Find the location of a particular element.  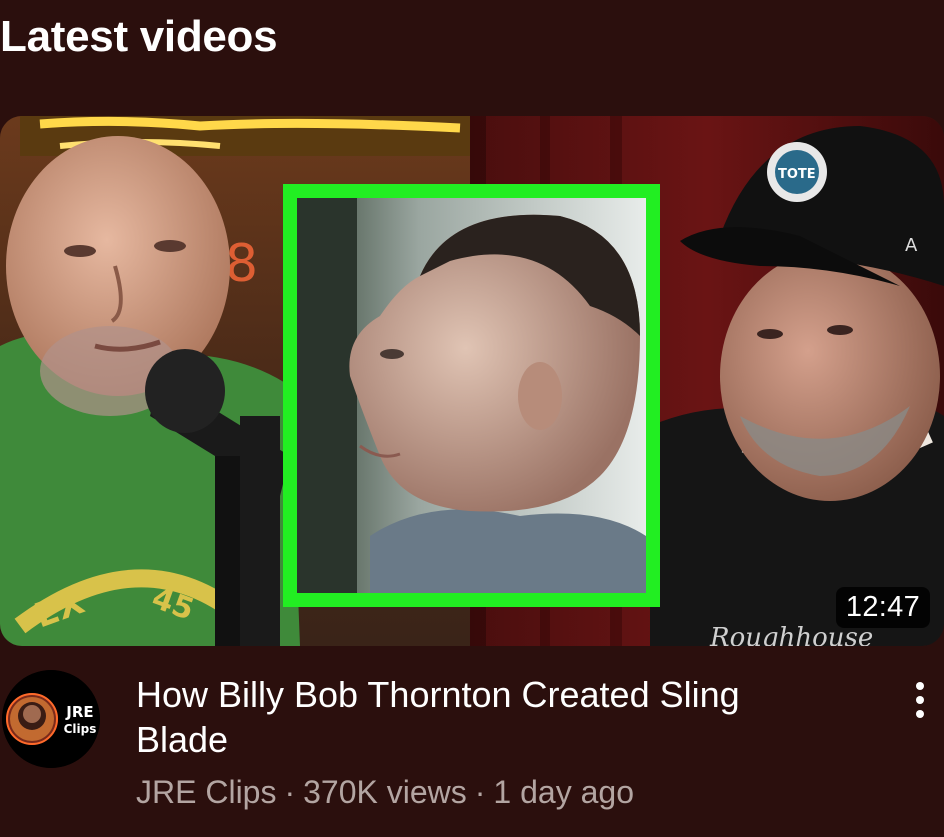

duration-badge: 12:47 is located at coordinates (882, 607).